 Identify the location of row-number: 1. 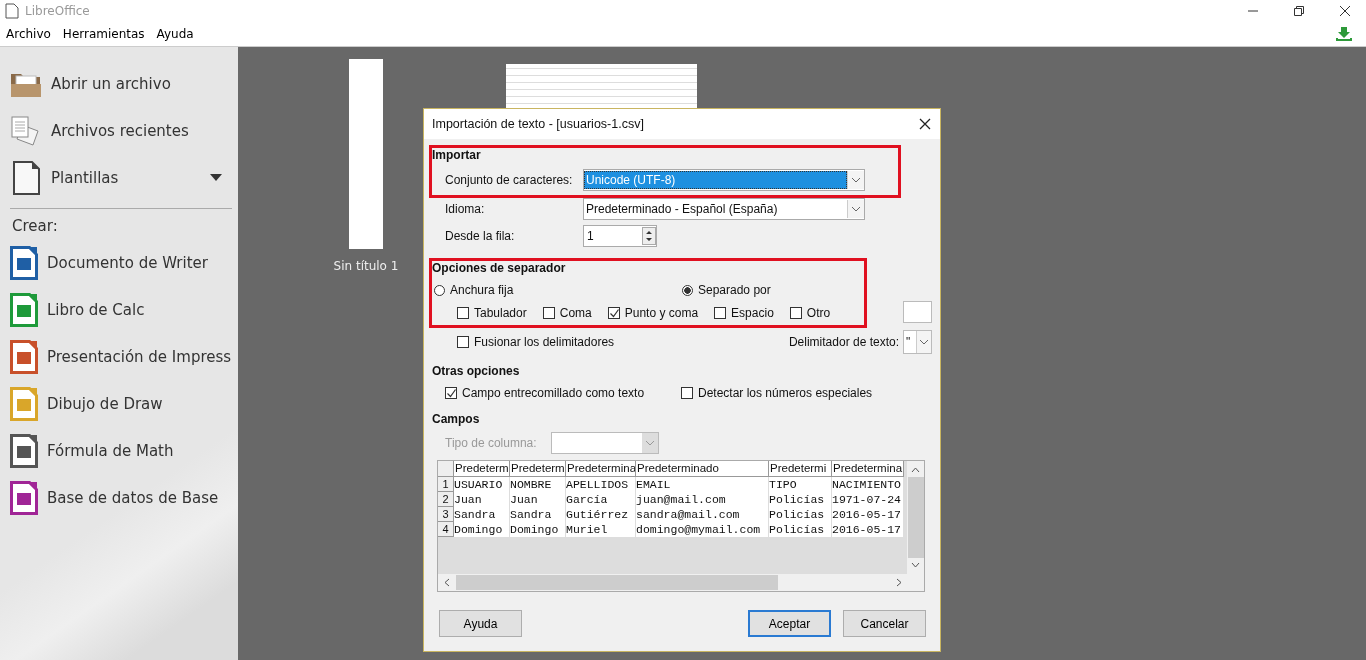
(446, 484).